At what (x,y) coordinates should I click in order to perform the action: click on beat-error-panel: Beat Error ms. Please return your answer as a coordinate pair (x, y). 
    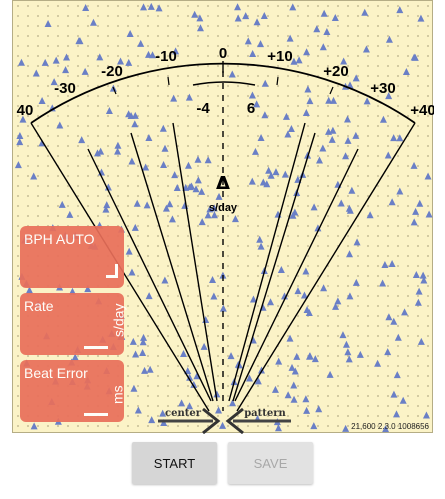
    Looking at the image, I should click on (73, 391).